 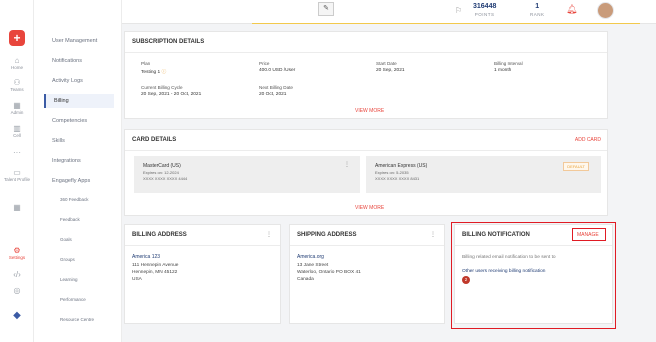 I want to click on billing-address-title: BILLING ADDRESS, so click(x=159, y=235).